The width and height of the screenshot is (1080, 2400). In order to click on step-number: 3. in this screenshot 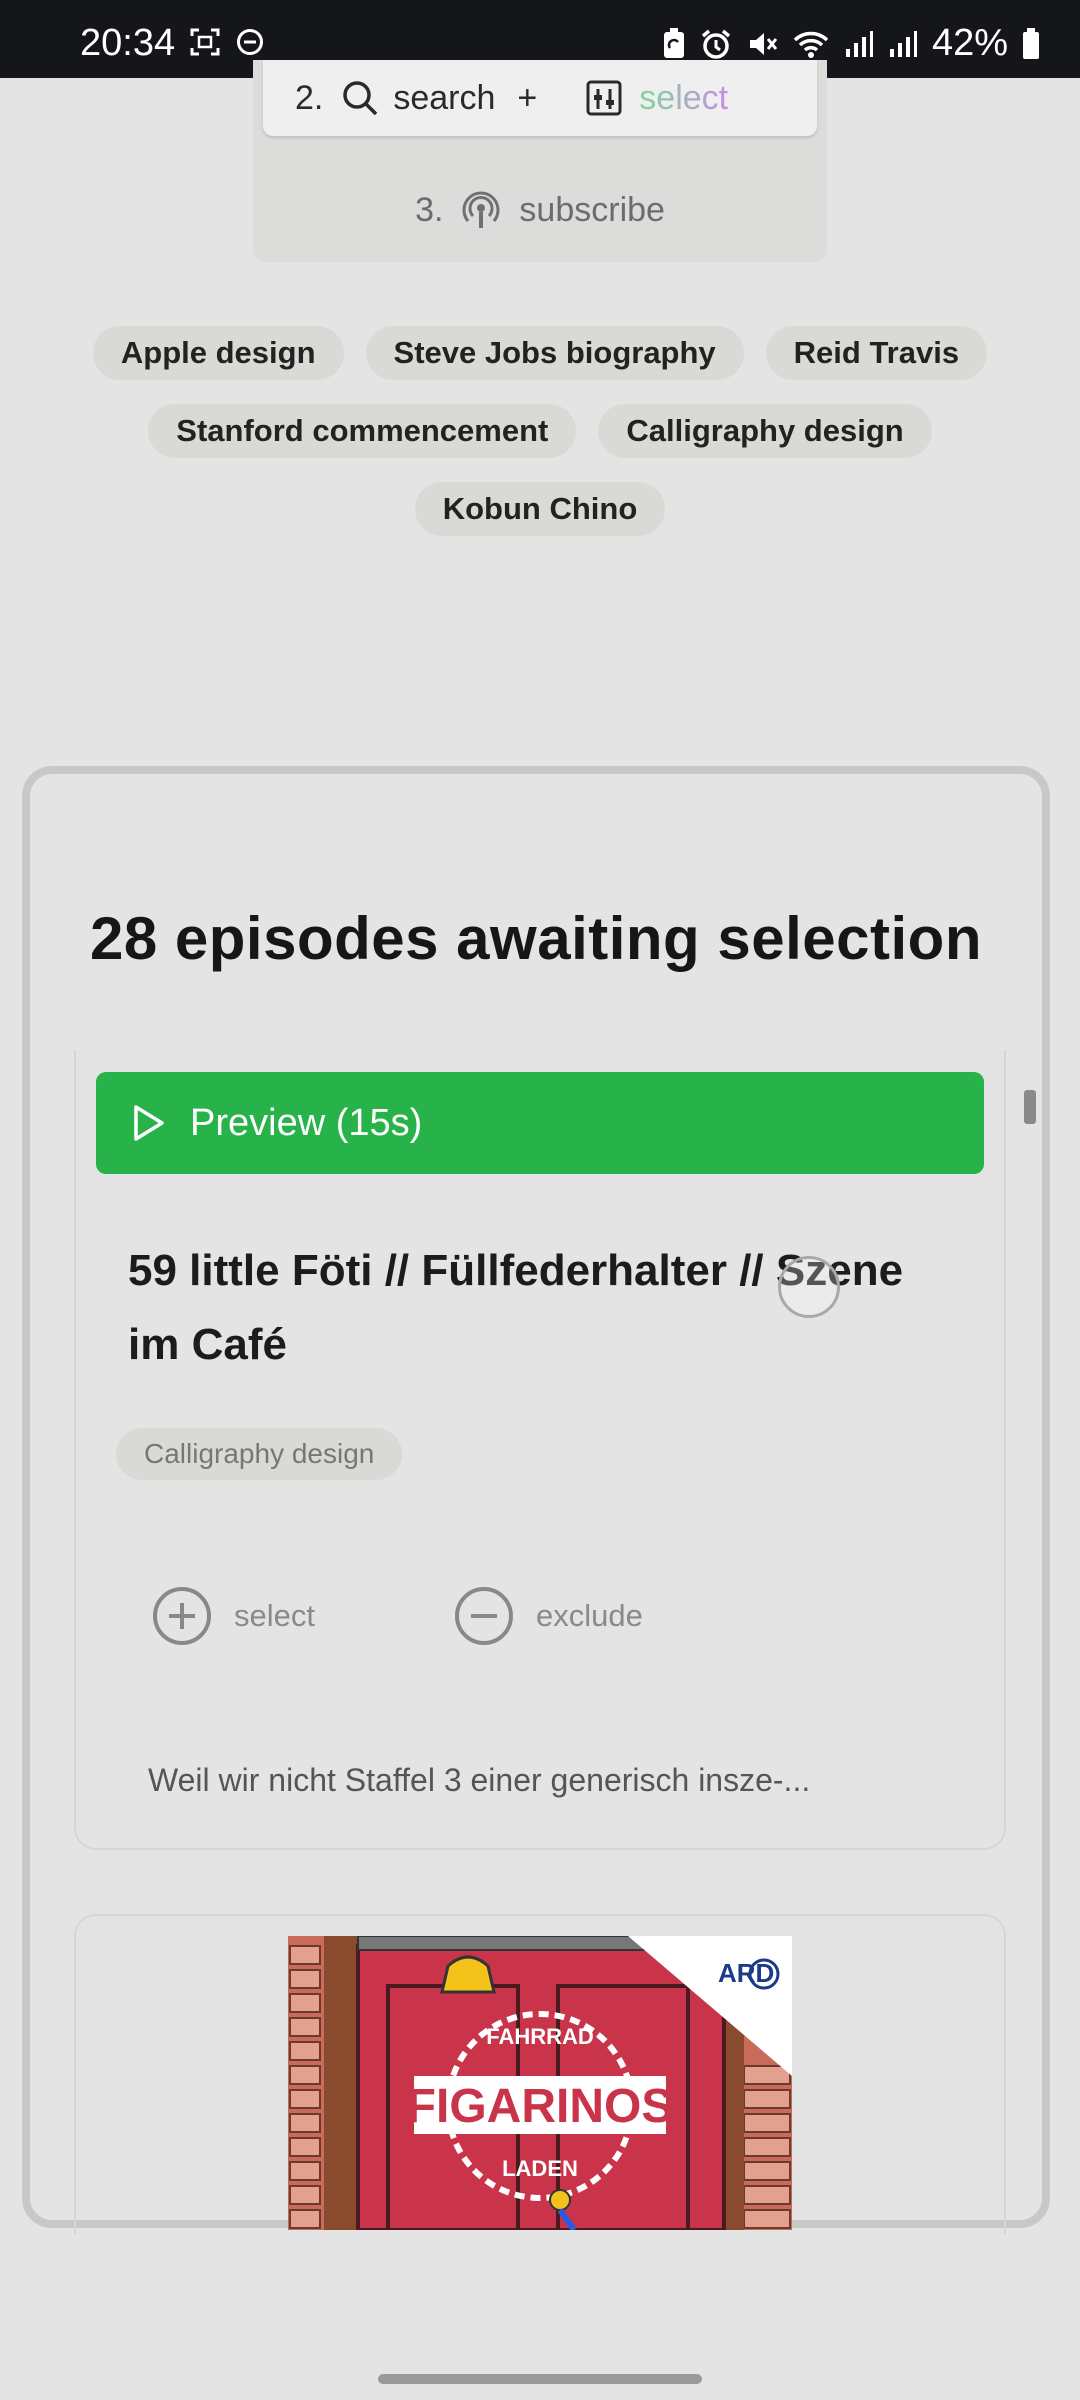, I will do `click(429, 209)`.